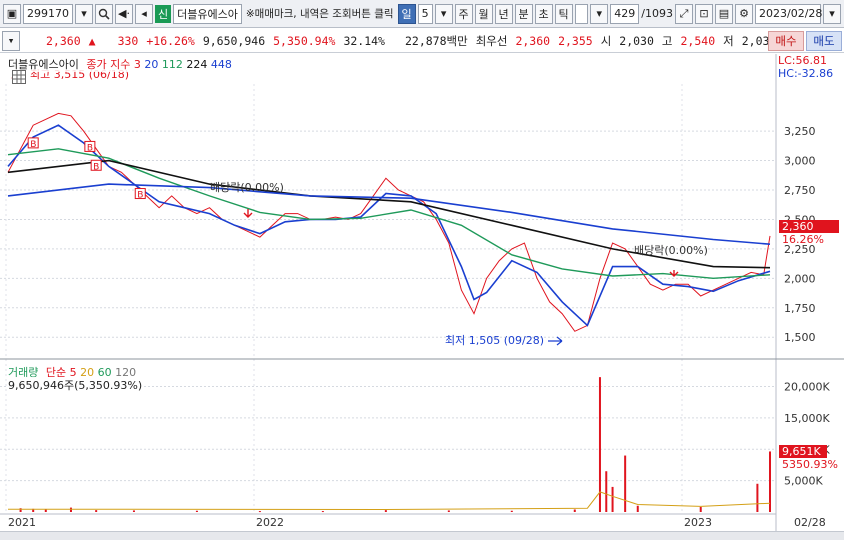  What do you see at coordinates (63, 40) in the screenshot?
I see `current-price: 2,360` at bounding box center [63, 40].